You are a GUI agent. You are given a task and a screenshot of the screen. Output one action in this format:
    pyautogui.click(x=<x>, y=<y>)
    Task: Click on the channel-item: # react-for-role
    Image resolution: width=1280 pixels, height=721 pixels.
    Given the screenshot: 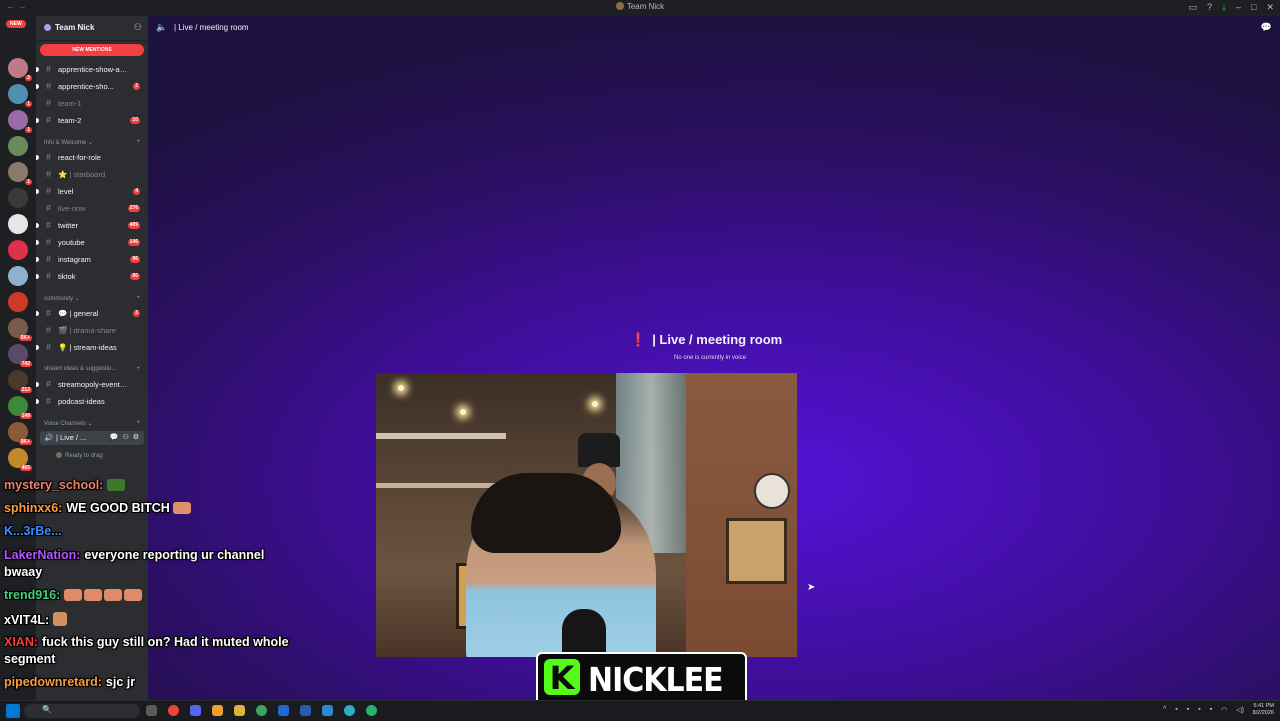 What is the action you would take?
    pyautogui.click(x=92, y=157)
    